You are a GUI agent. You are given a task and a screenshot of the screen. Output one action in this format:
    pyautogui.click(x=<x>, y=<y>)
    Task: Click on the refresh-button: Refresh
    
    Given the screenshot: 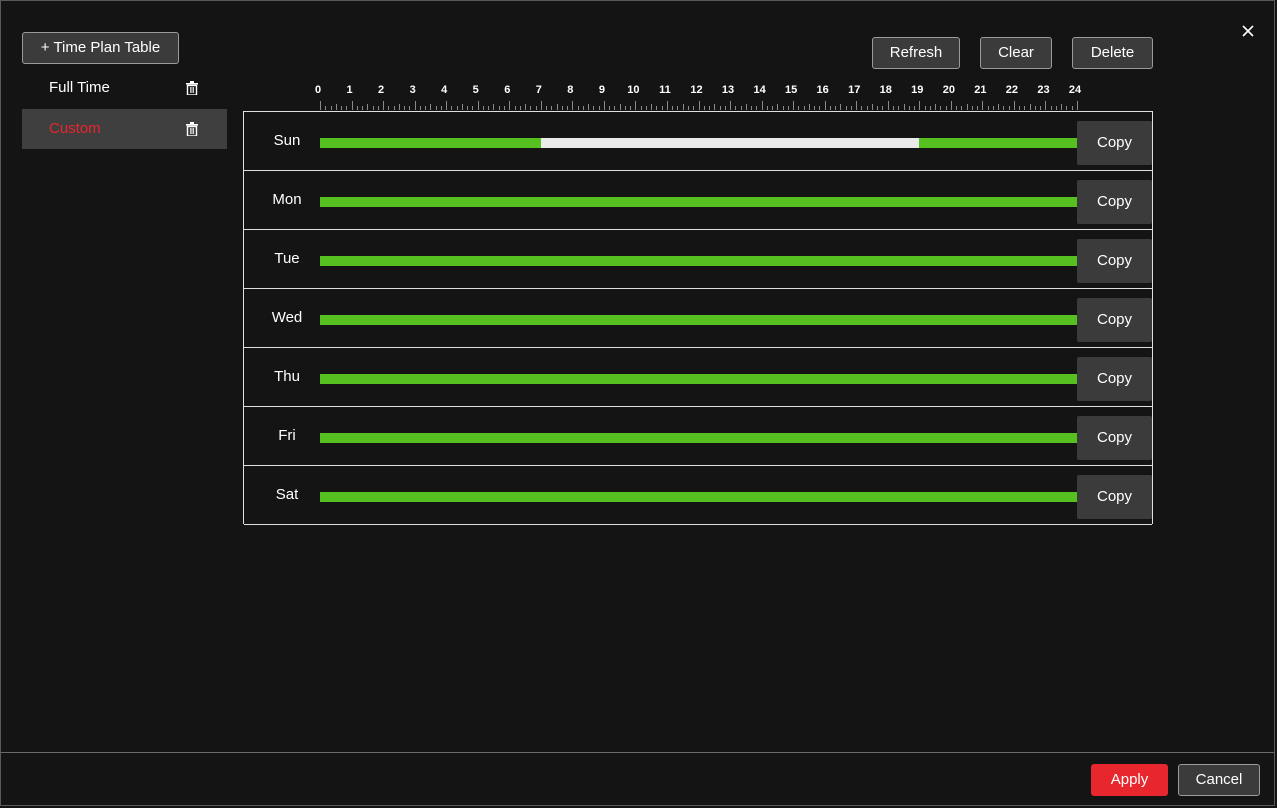 What is the action you would take?
    pyautogui.click(x=916, y=53)
    